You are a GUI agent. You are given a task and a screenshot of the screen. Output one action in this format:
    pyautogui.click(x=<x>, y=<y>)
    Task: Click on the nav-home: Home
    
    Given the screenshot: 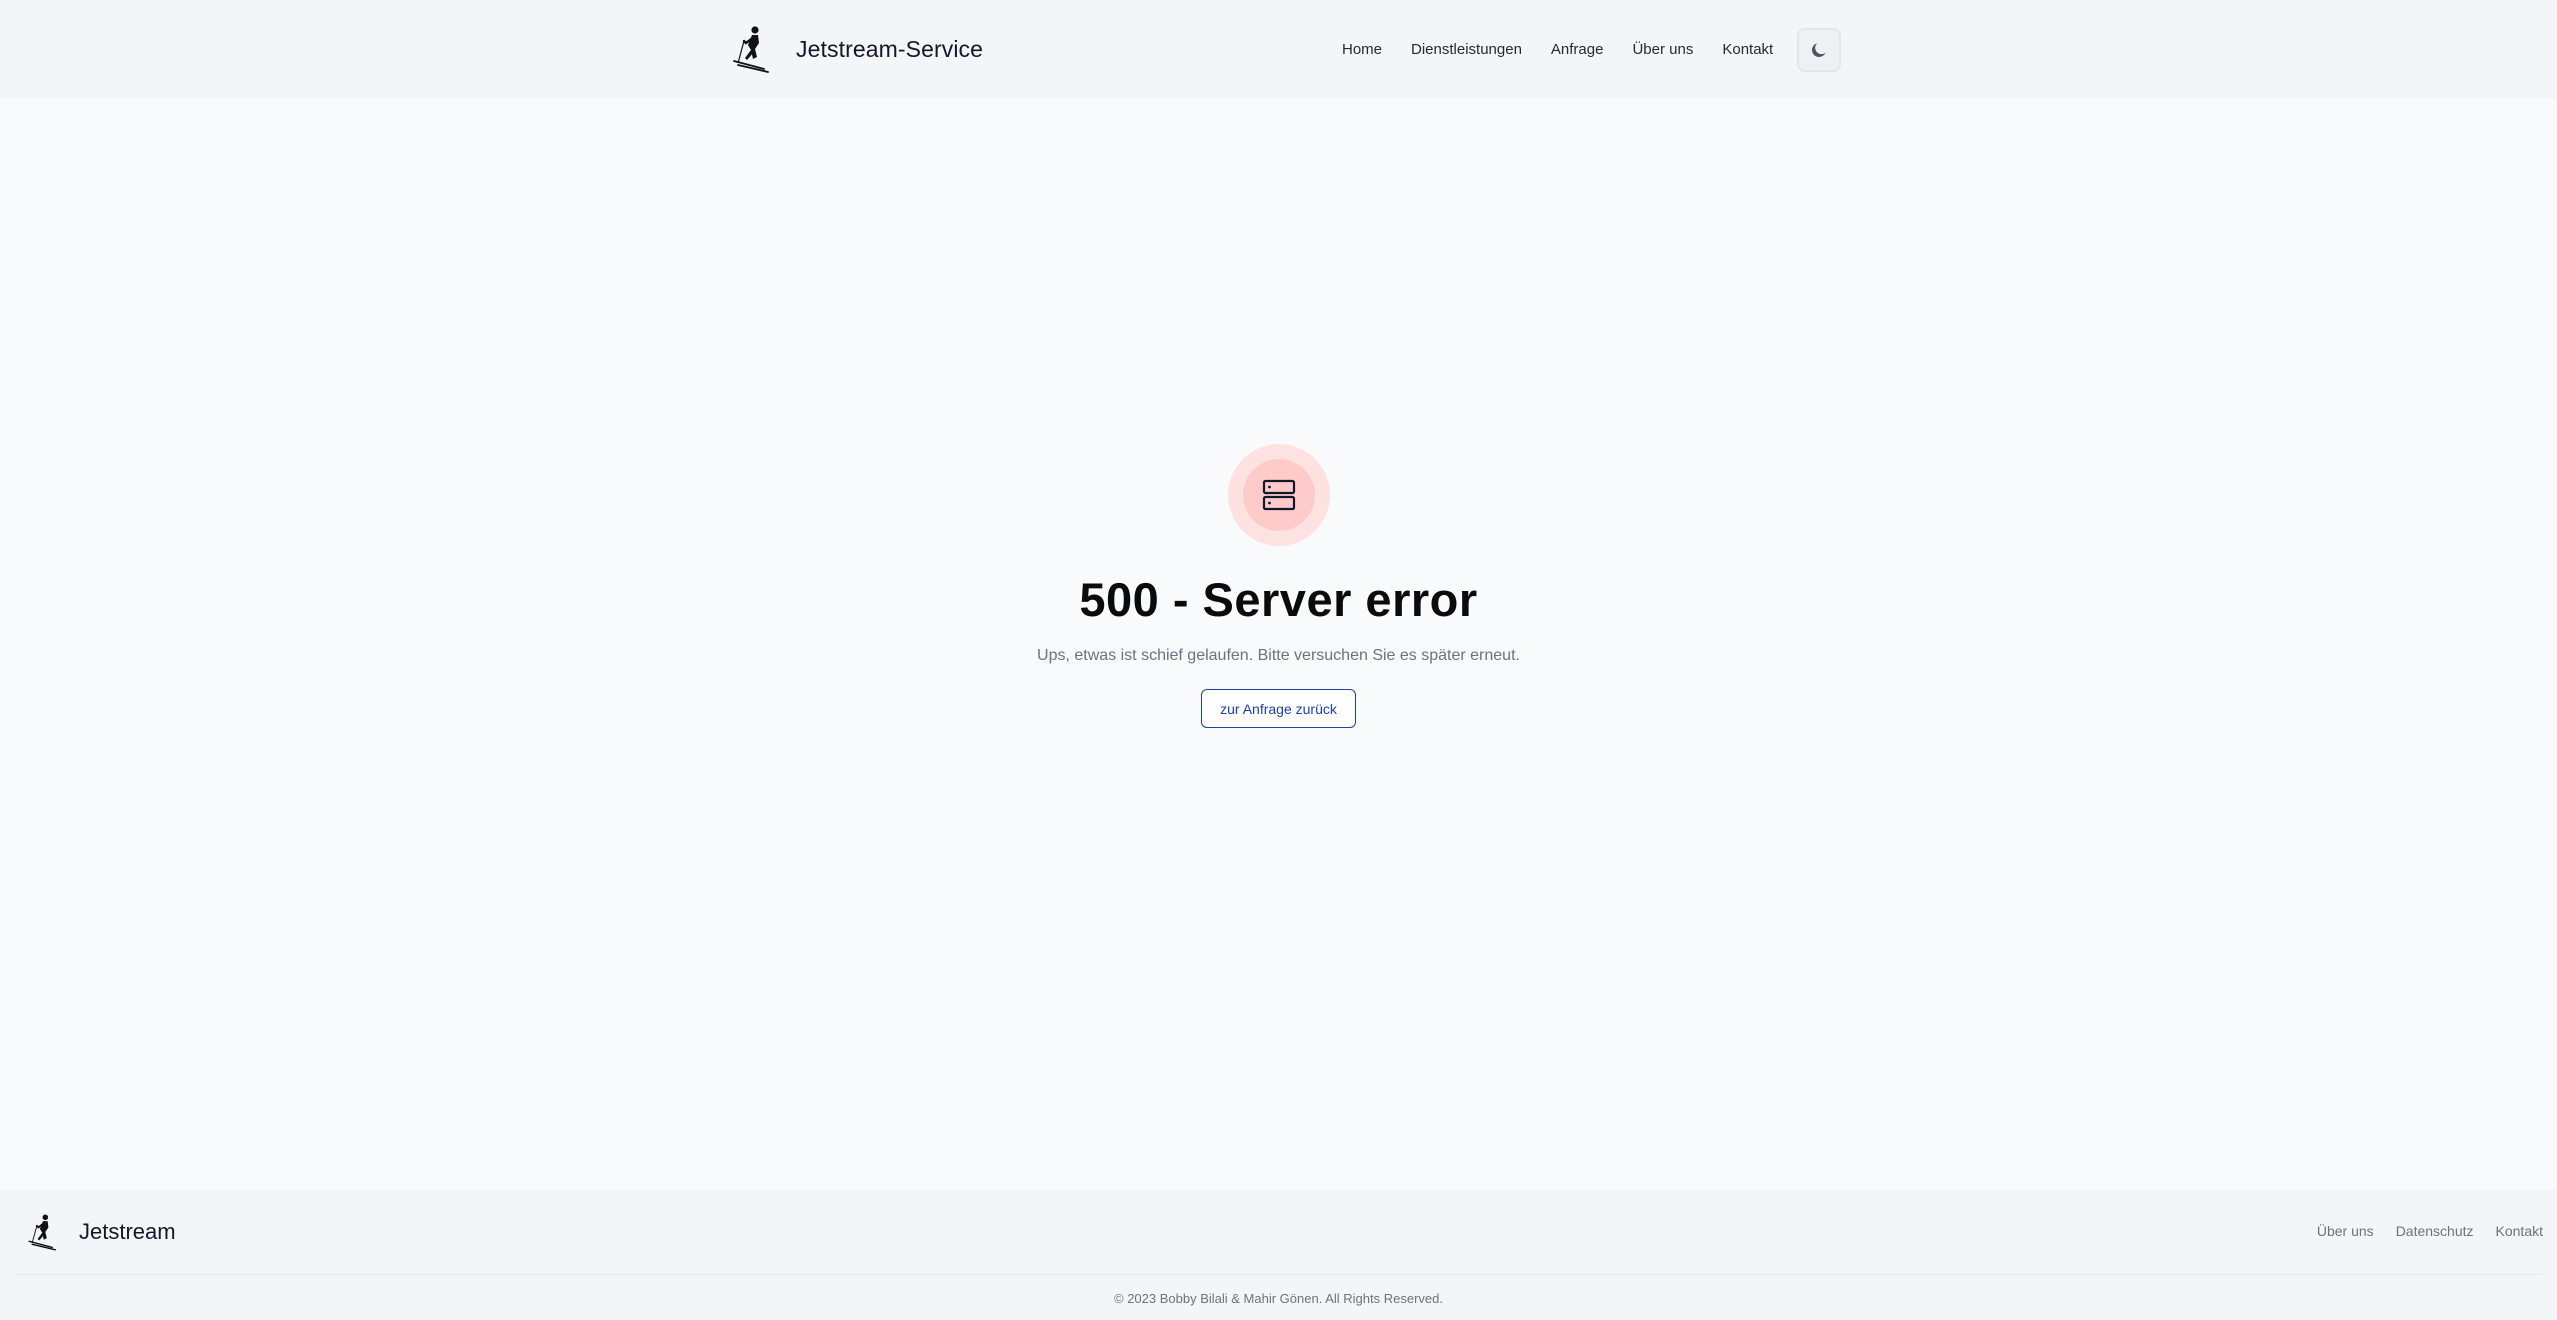 What is the action you would take?
    pyautogui.click(x=1362, y=49)
    